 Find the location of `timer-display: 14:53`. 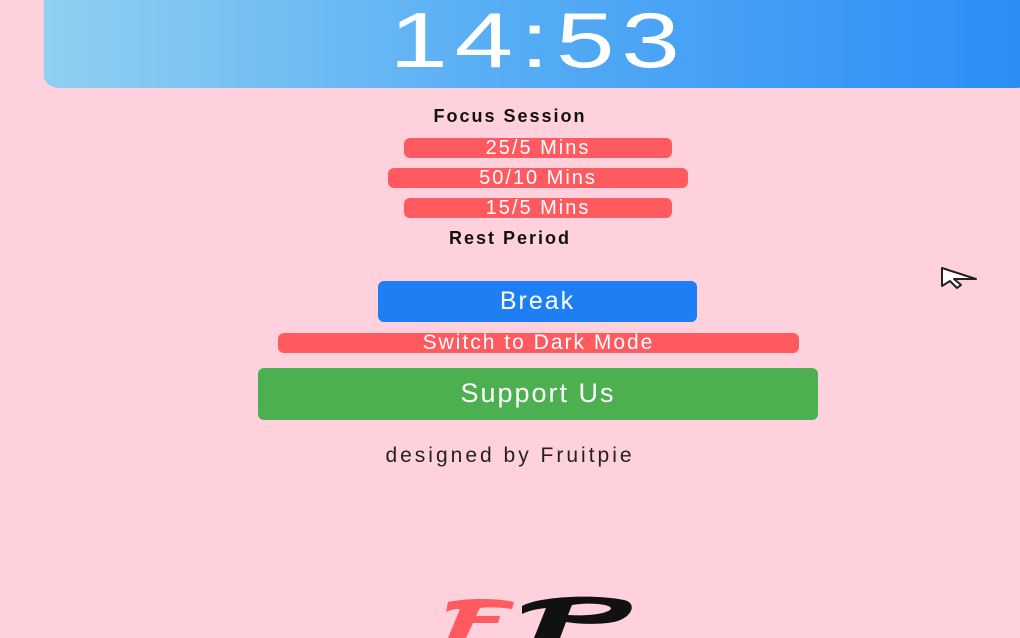

timer-display: 14:53 is located at coordinates (531, 44).